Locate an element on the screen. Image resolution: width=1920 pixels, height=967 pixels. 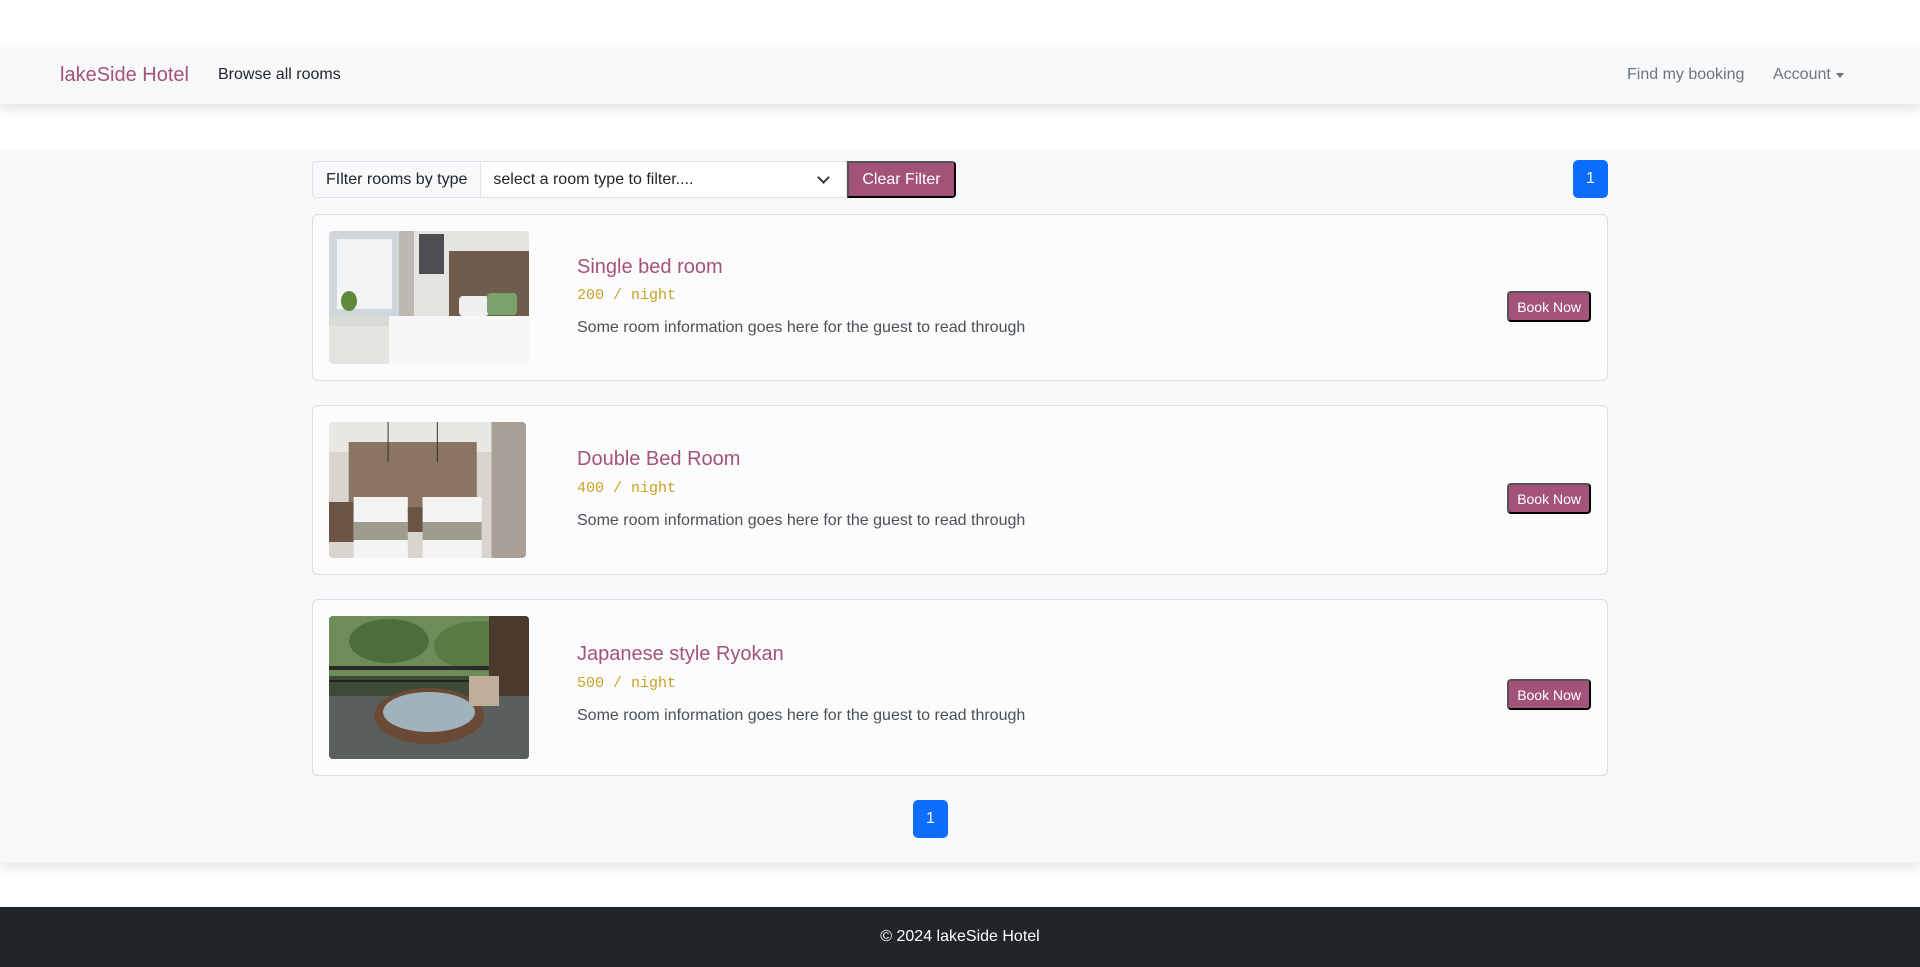
room-price: 400 / night is located at coordinates (627, 488).